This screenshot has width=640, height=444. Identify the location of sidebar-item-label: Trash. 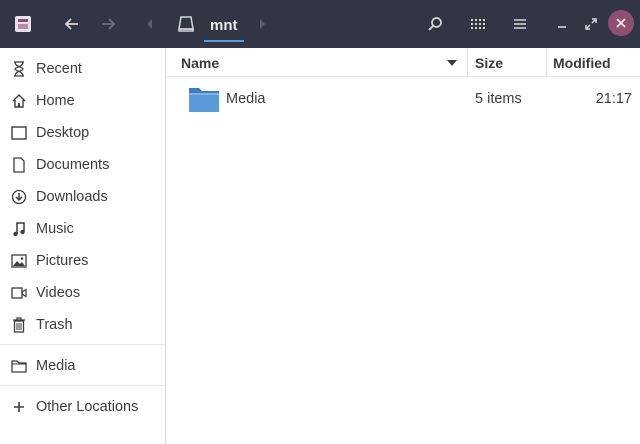
(54, 325).